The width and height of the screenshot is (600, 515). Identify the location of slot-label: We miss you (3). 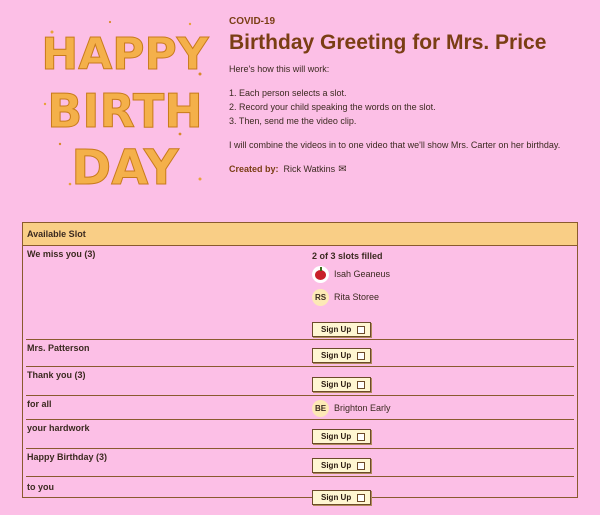
(61, 254).